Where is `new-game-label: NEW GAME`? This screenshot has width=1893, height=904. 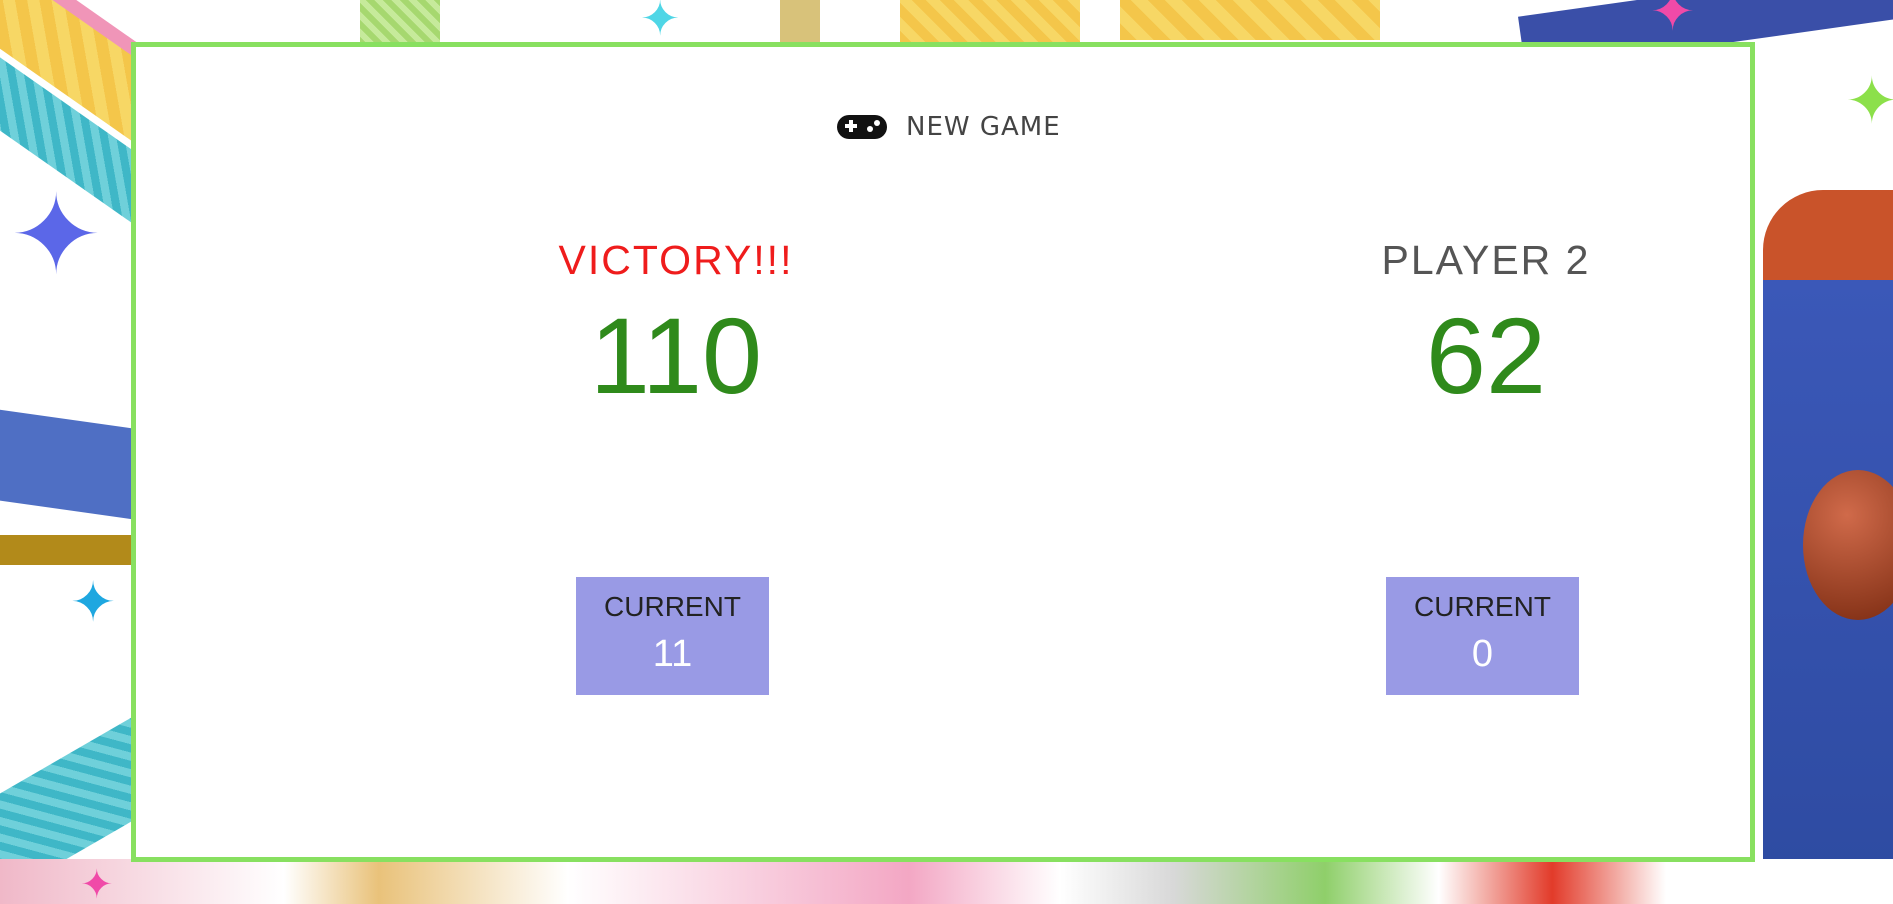
new-game-label: NEW GAME is located at coordinates (983, 127).